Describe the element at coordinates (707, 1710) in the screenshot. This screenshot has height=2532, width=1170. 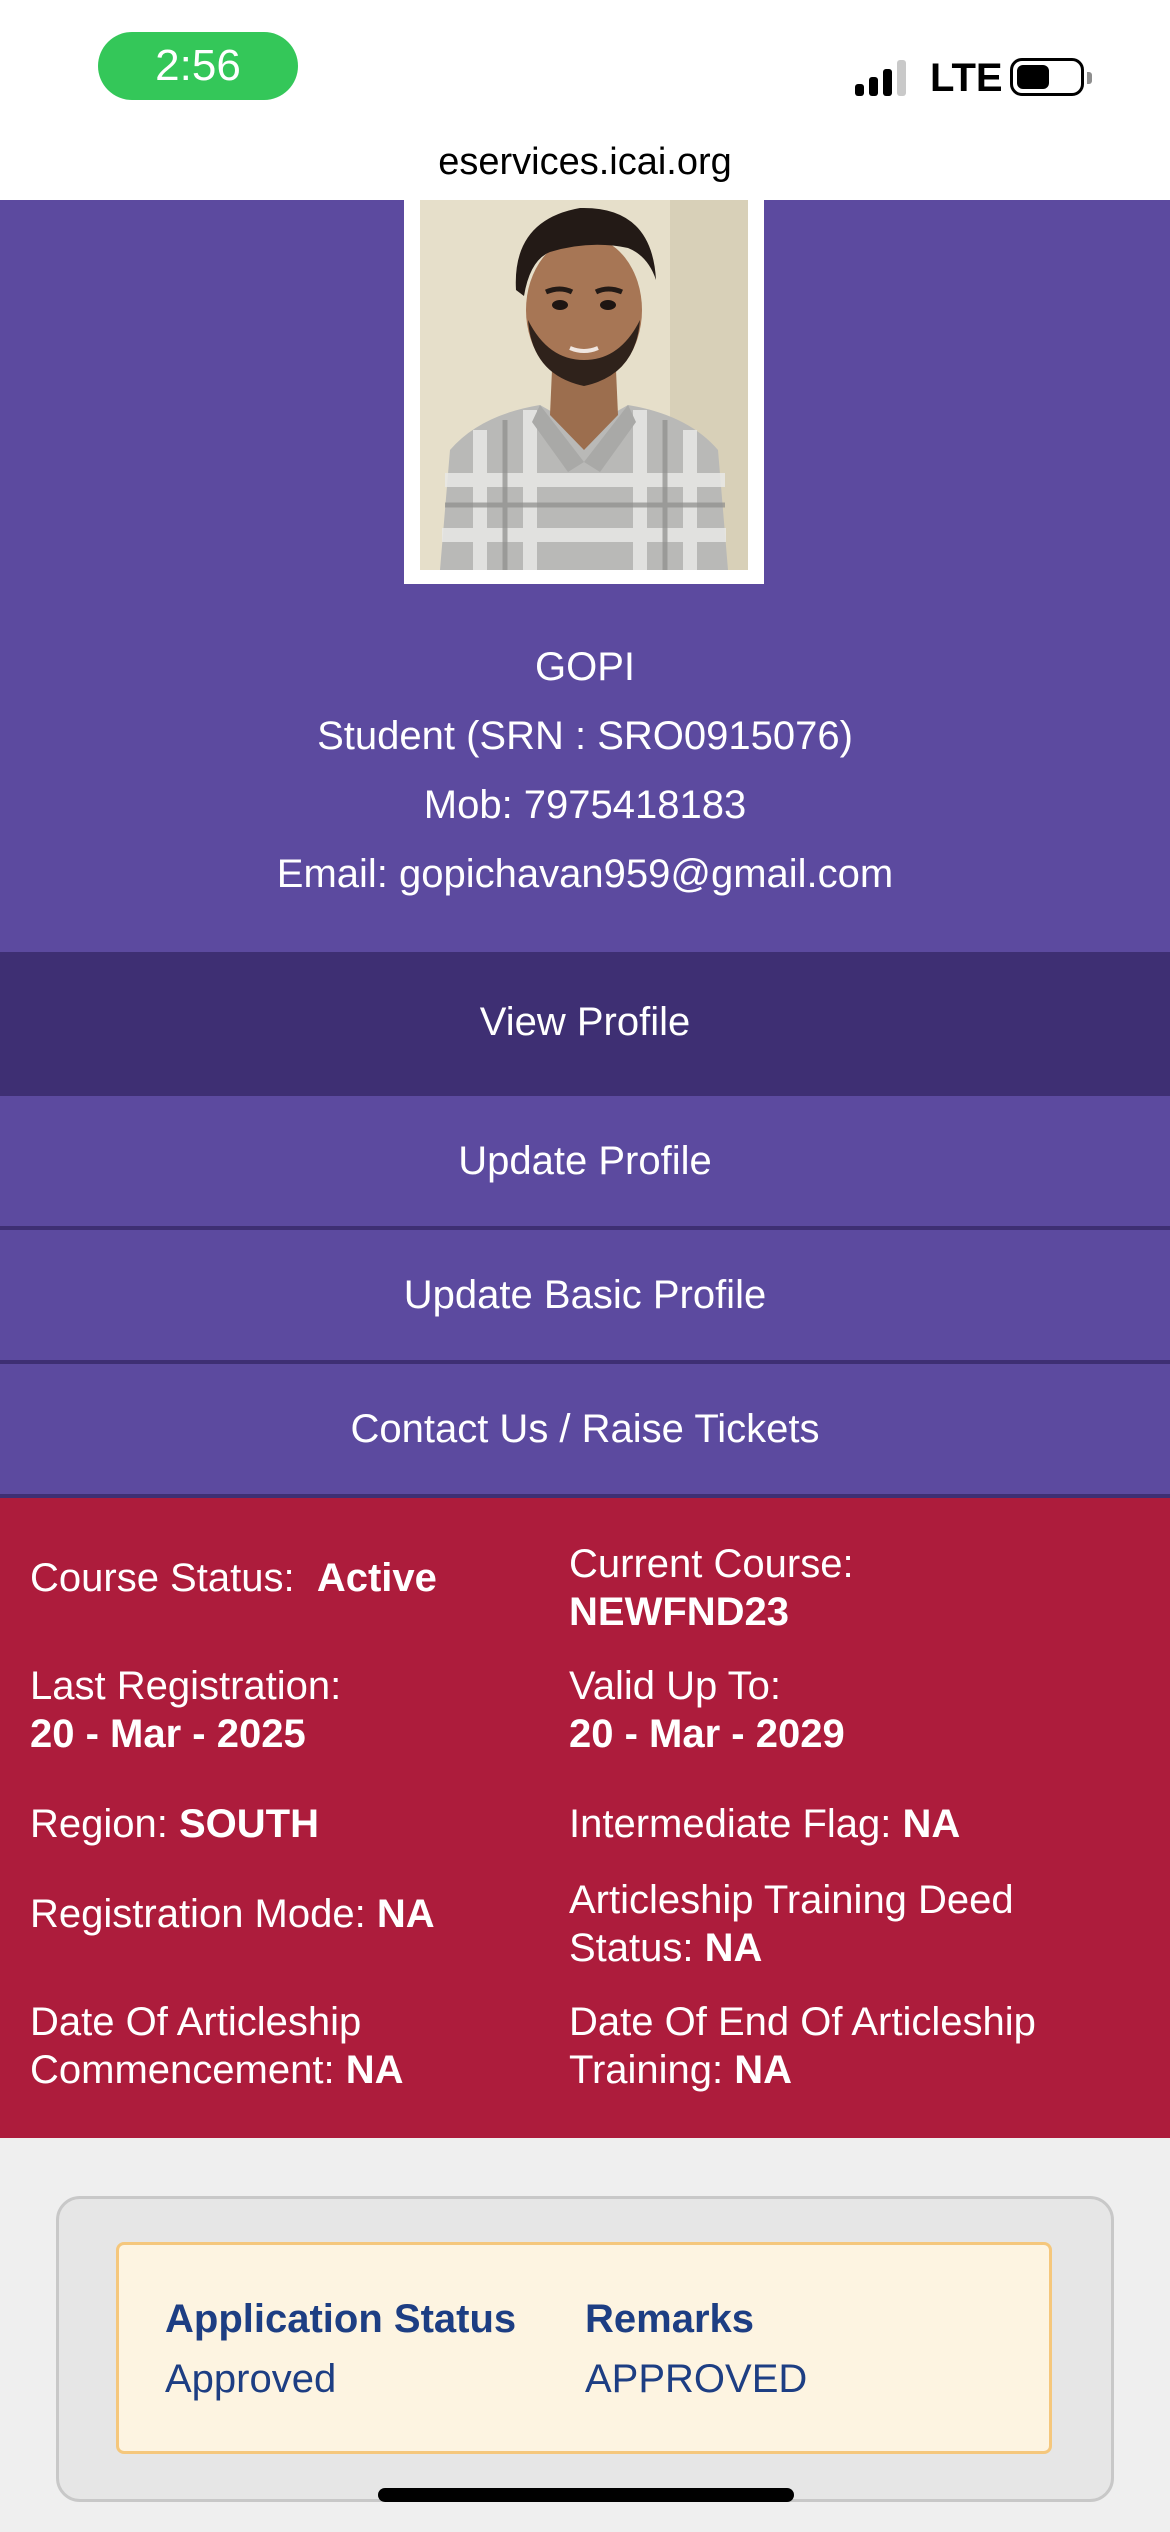
I see `valid-up-to-field: Valid Up To: 20 - Mar - 2029` at that location.